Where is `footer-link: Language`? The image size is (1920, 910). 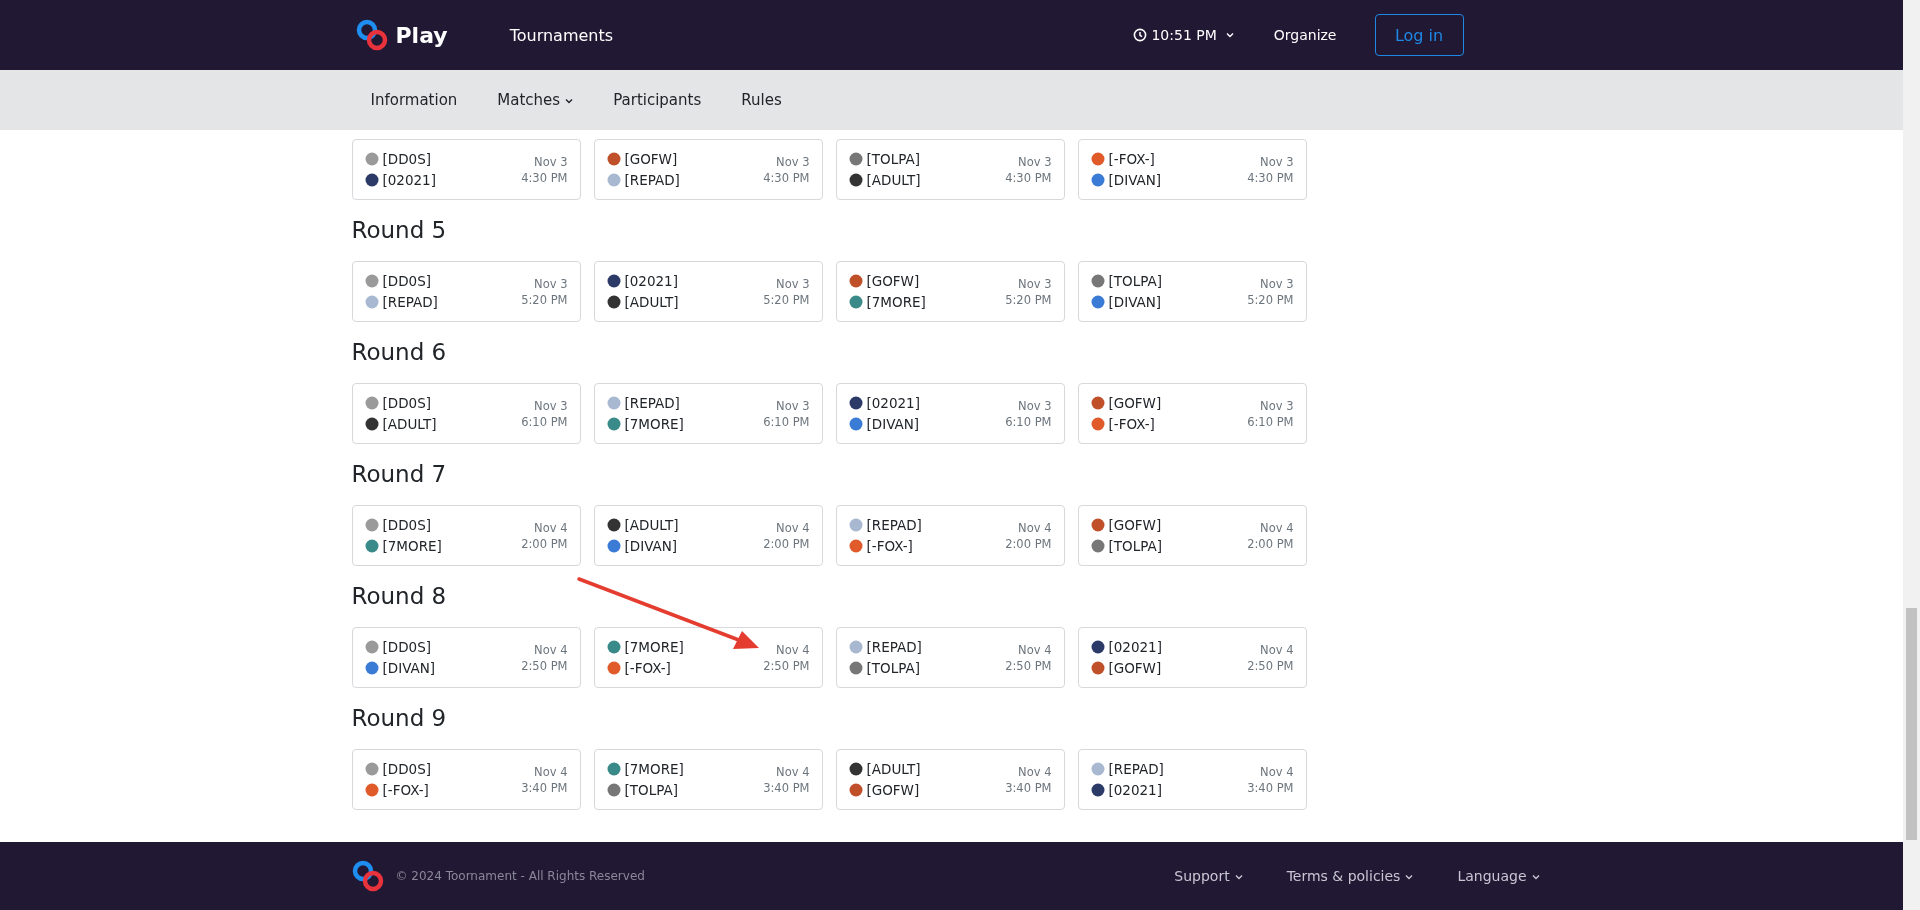
footer-link: Language is located at coordinates (1498, 876).